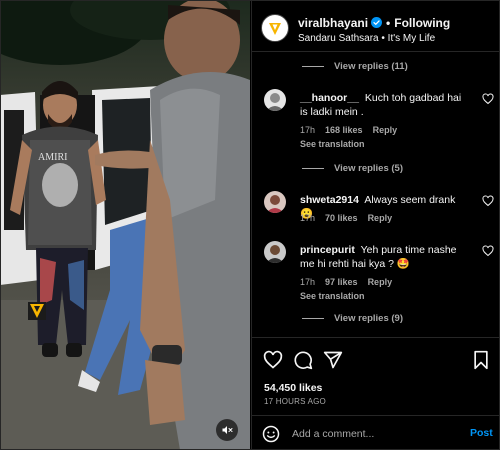 This screenshot has height=450, width=500. I want to click on following-button: Following, so click(422, 23).